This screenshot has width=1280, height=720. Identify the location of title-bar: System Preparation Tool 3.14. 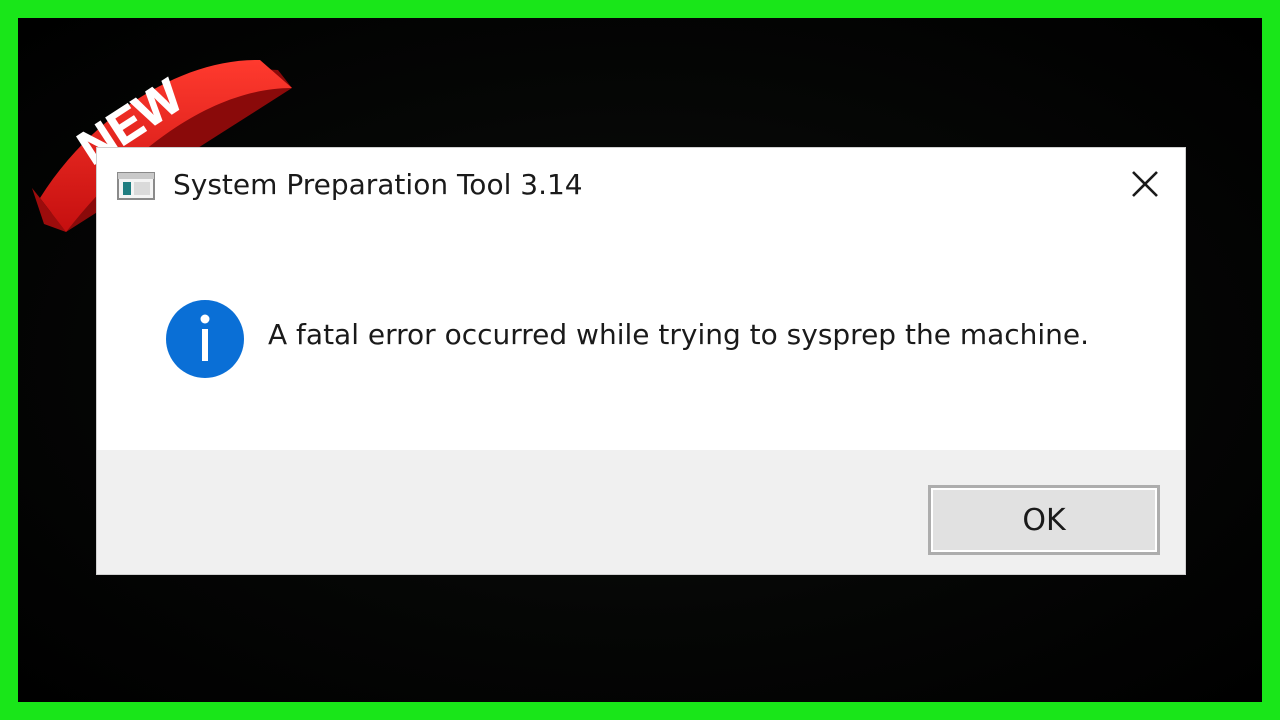
(641, 186).